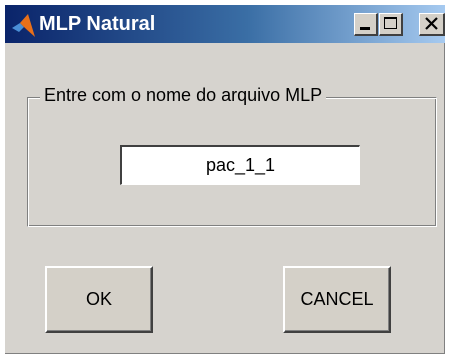 The height and width of the screenshot is (358, 449). Describe the element at coordinates (23, 25) in the screenshot. I see `matlab-icon` at that location.